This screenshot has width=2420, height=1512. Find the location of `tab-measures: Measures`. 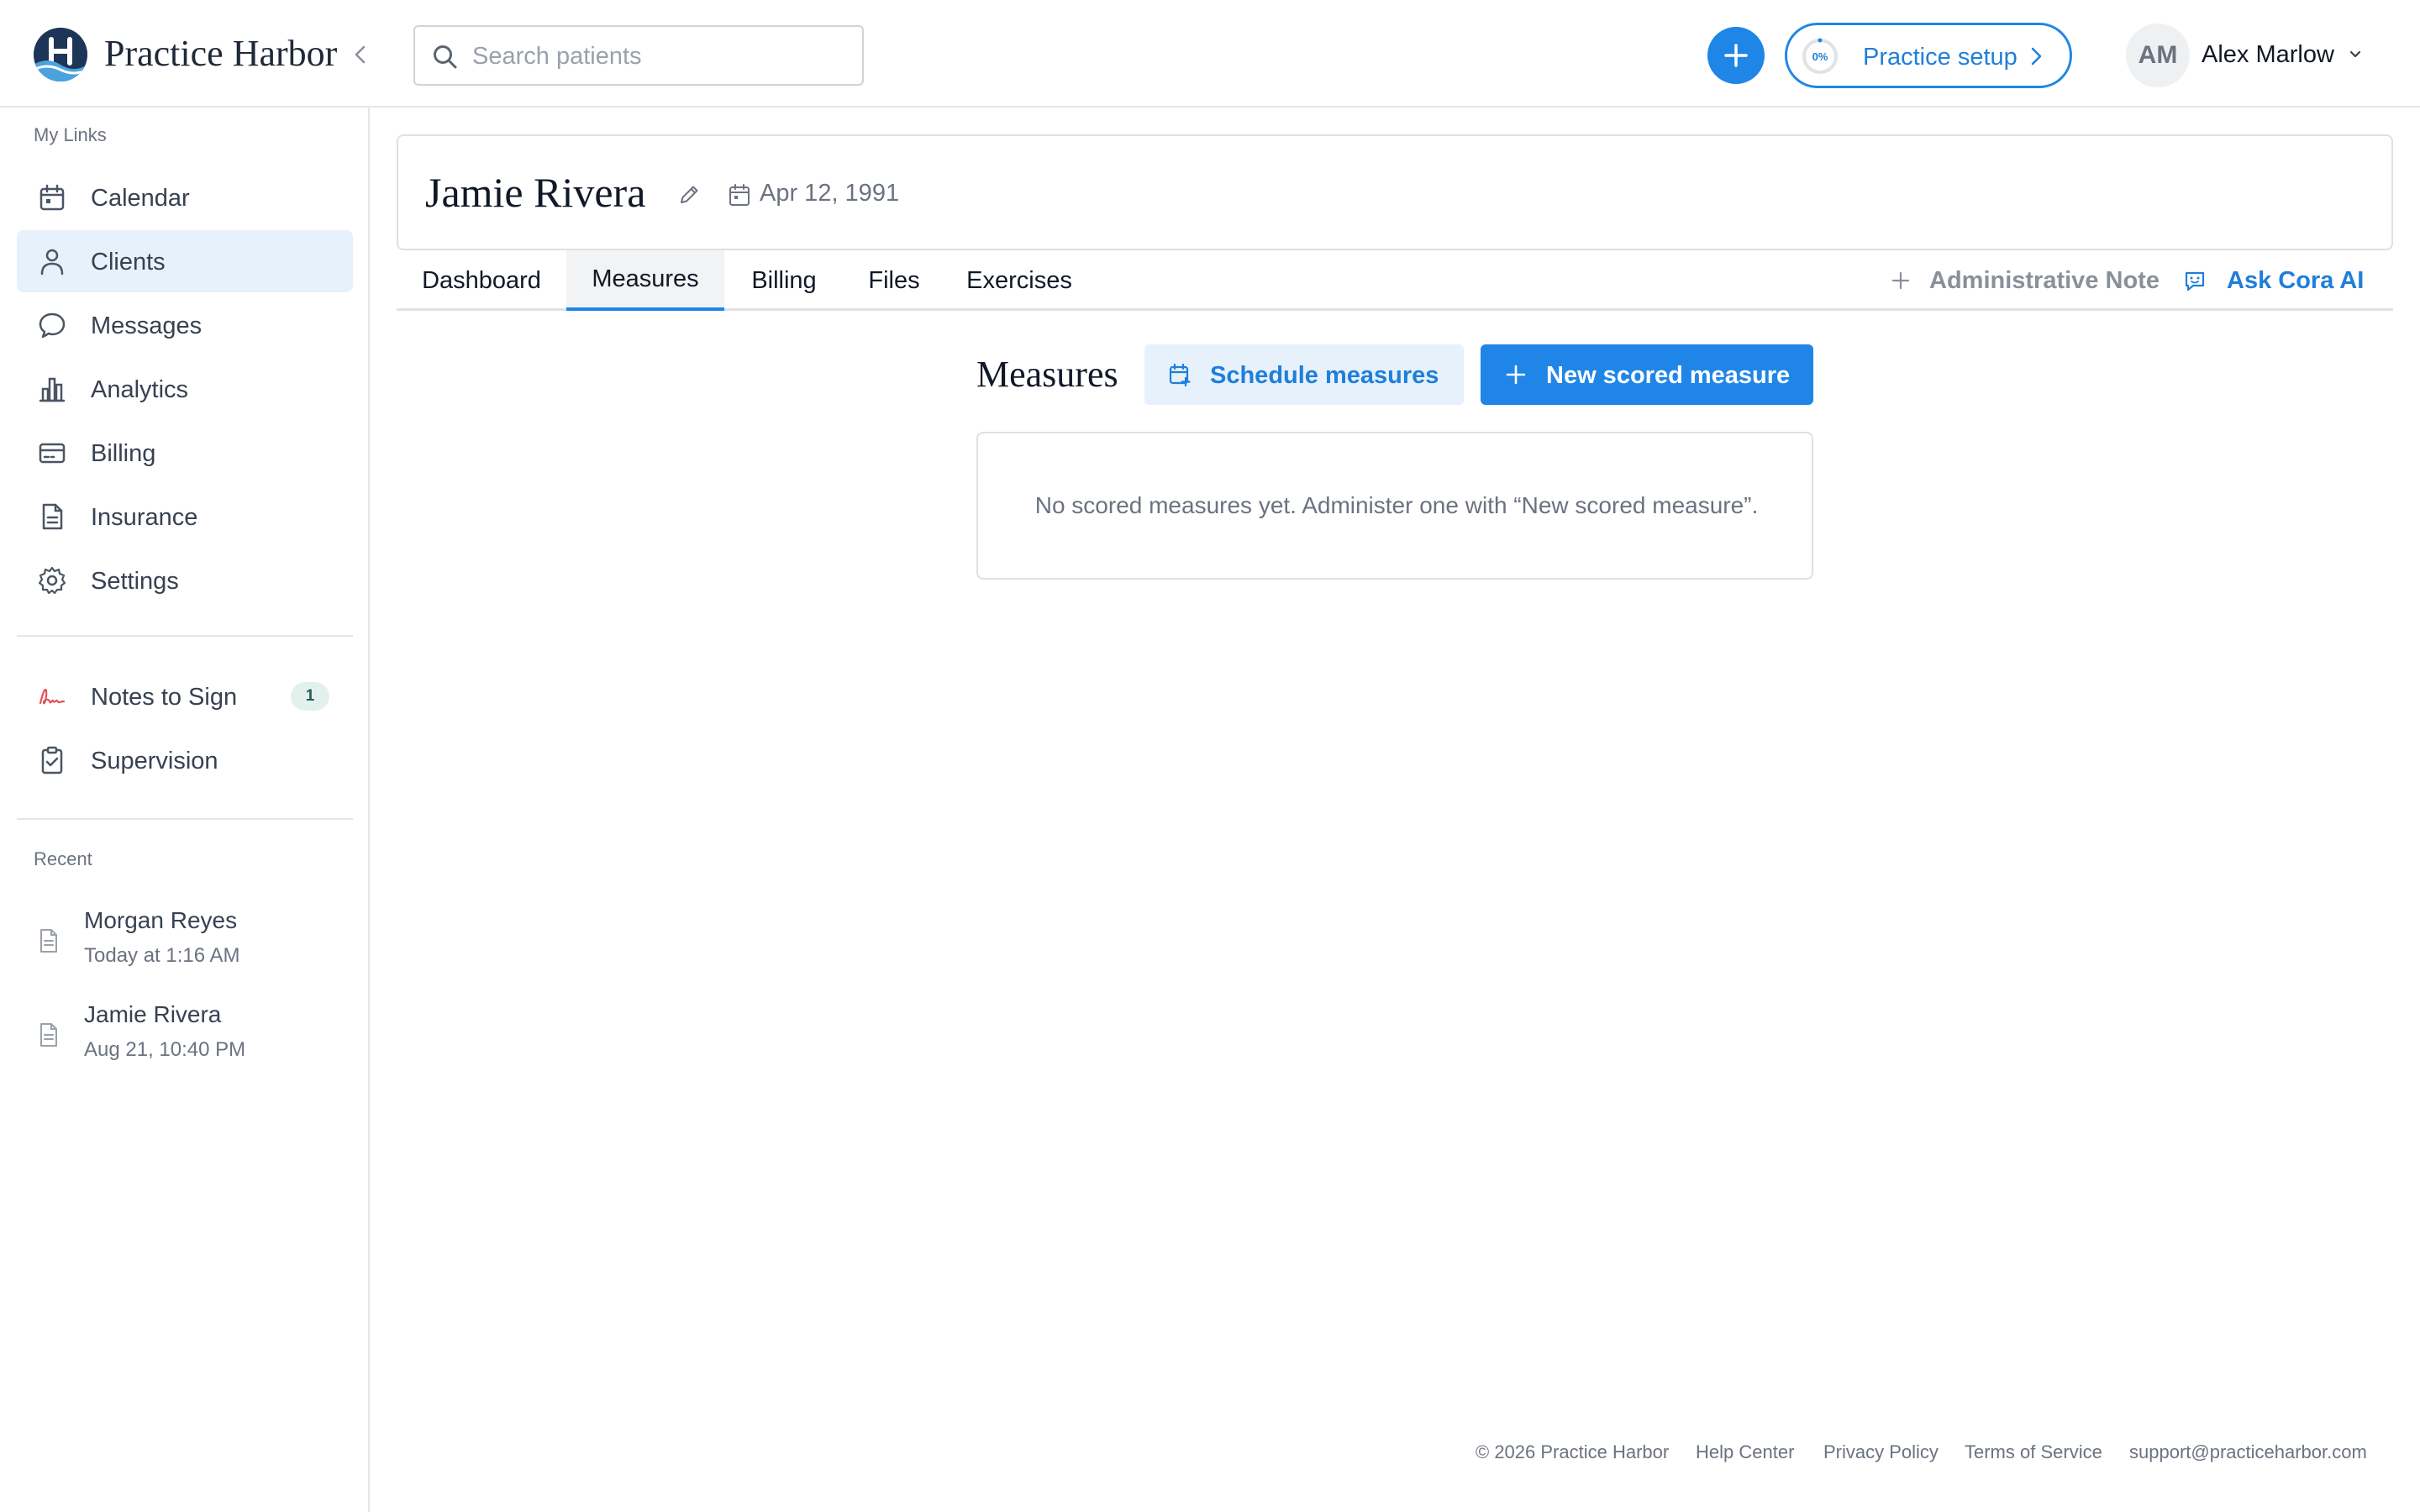

tab-measures: Measures is located at coordinates (645, 280).